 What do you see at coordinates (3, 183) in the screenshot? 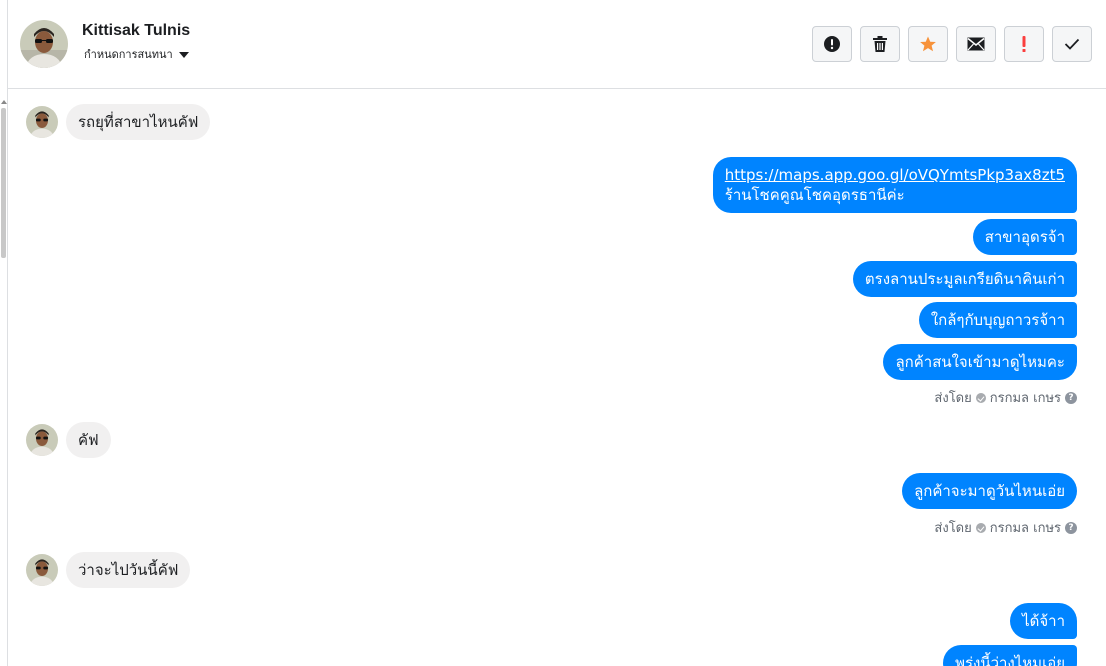
I see `scrollbar-thumb` at bounding box center [3, 183].